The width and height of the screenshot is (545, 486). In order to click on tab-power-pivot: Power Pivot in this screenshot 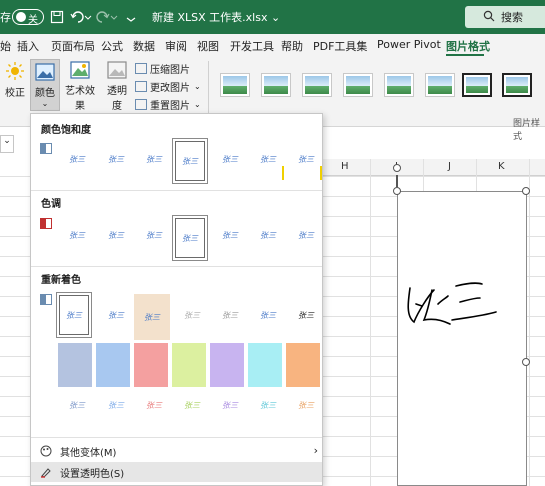, I will do `click(409, 44)`.